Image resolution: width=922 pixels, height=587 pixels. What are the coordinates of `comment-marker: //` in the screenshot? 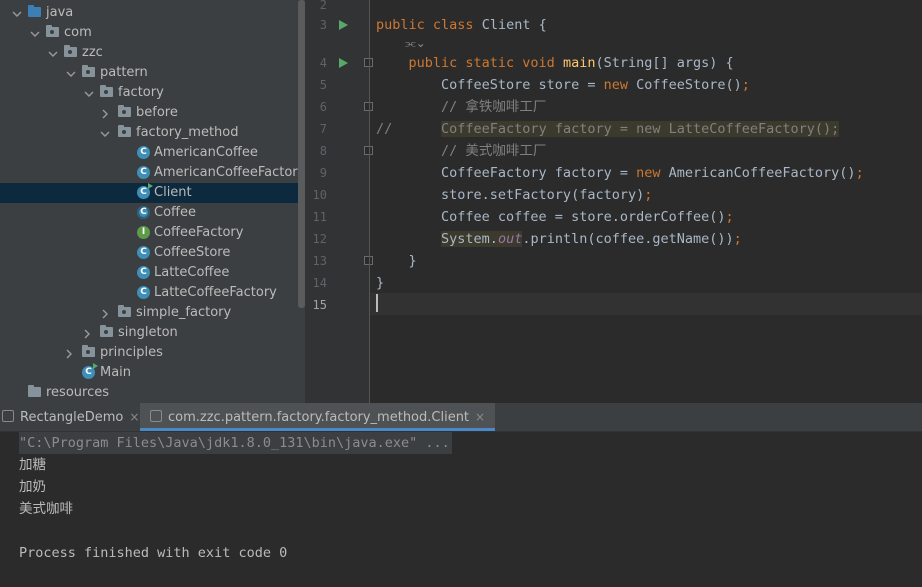 It's located at (409, 129).